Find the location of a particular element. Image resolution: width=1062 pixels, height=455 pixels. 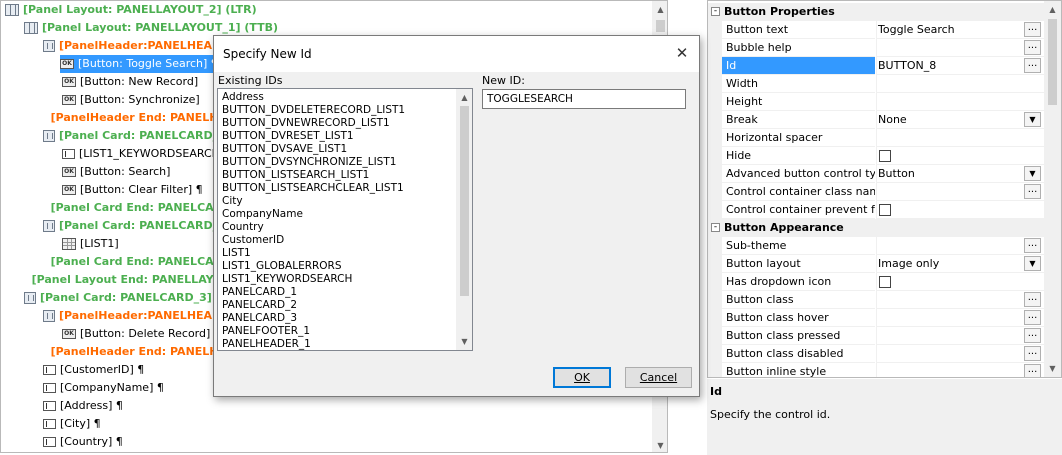

property-row: Height is located at coordinates (876, 102).